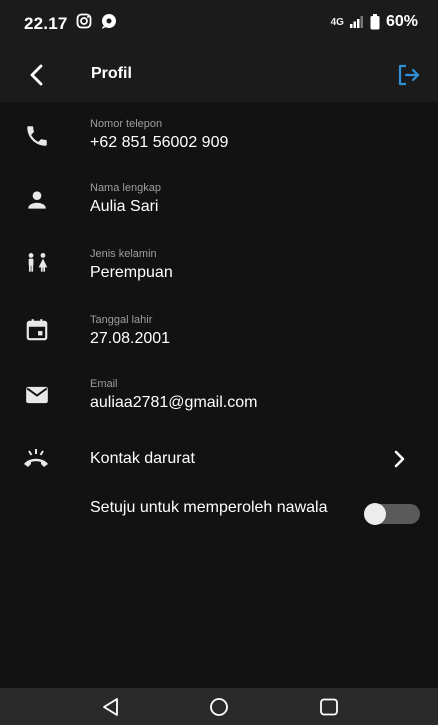 The height and width of the screenshot is (725, 438). I want to click on field-email: Email auliaa2781@gmail.com, so click(219, 406).